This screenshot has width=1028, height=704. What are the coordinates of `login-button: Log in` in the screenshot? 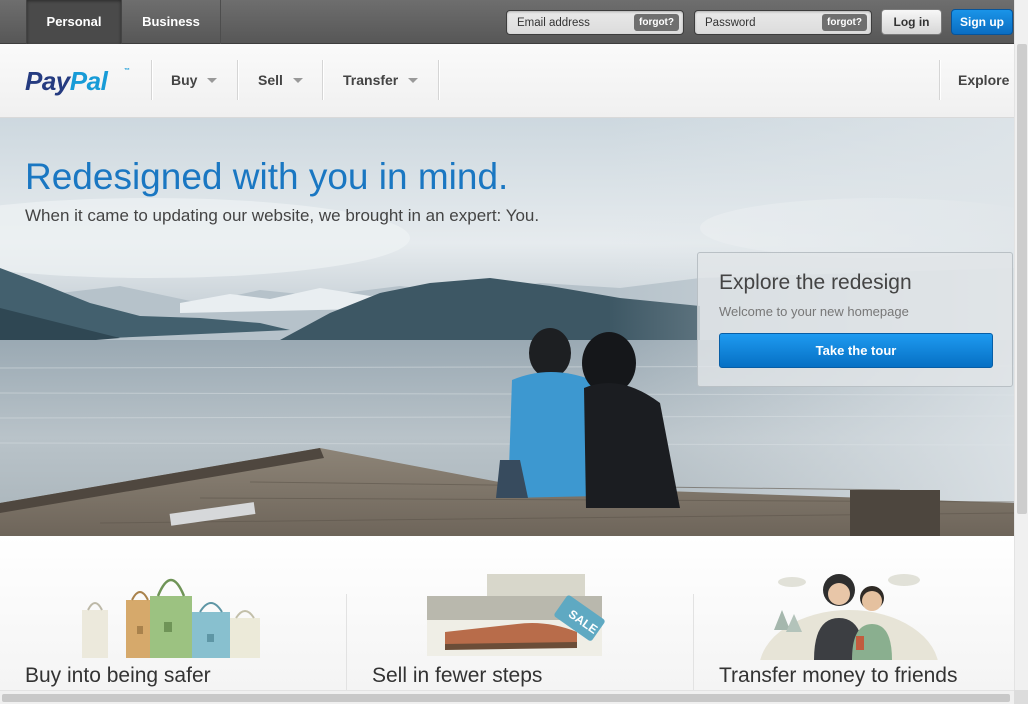 It's located at (911, 22).